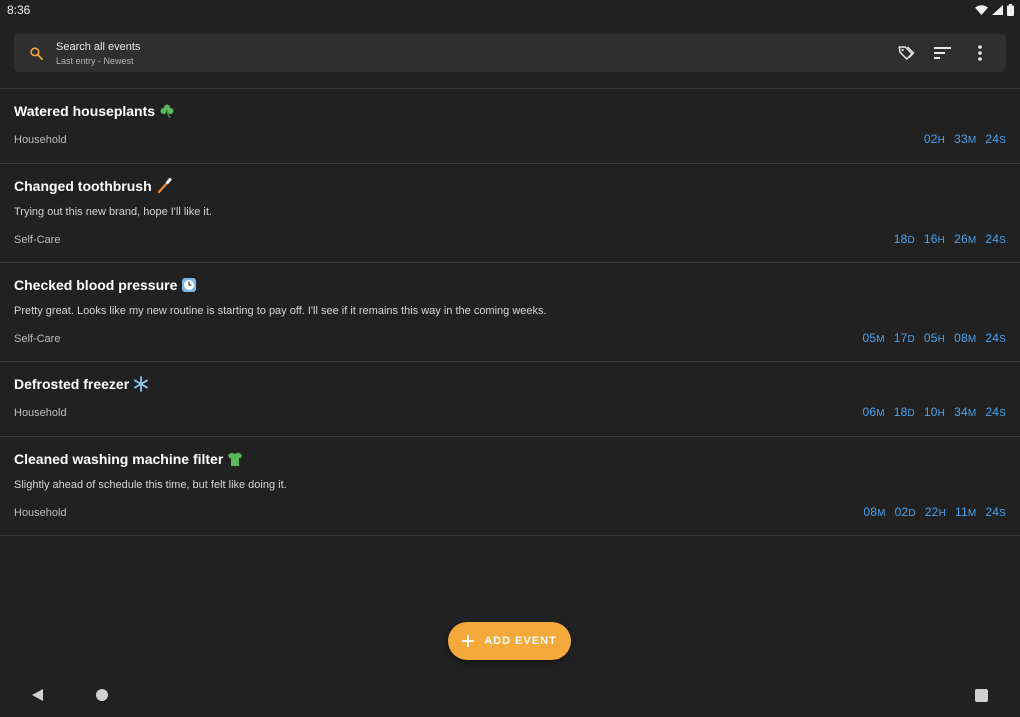  What do you see at coordinates (1010, 10) in the screenshot?
I see `battery-icon` at bounding box center [1010, 10].